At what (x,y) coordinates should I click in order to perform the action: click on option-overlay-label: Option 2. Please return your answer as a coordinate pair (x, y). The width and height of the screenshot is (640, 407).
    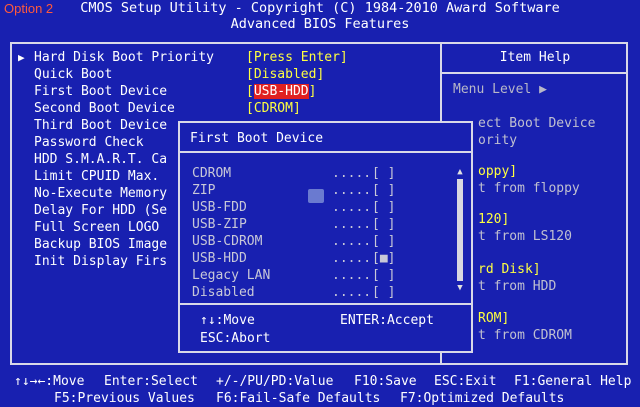
    Looking at the image, I should click on (29, 9).